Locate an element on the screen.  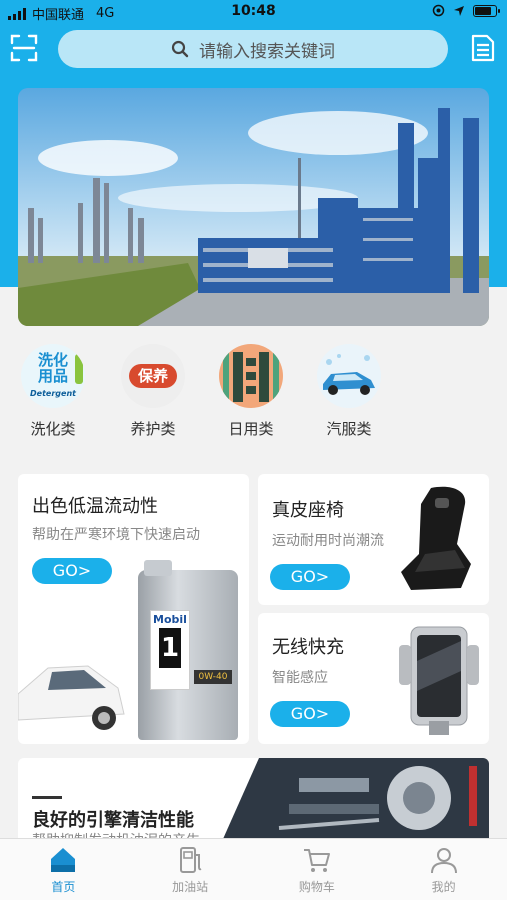
category-label: 养护类 is located at coordinates (153, 429).